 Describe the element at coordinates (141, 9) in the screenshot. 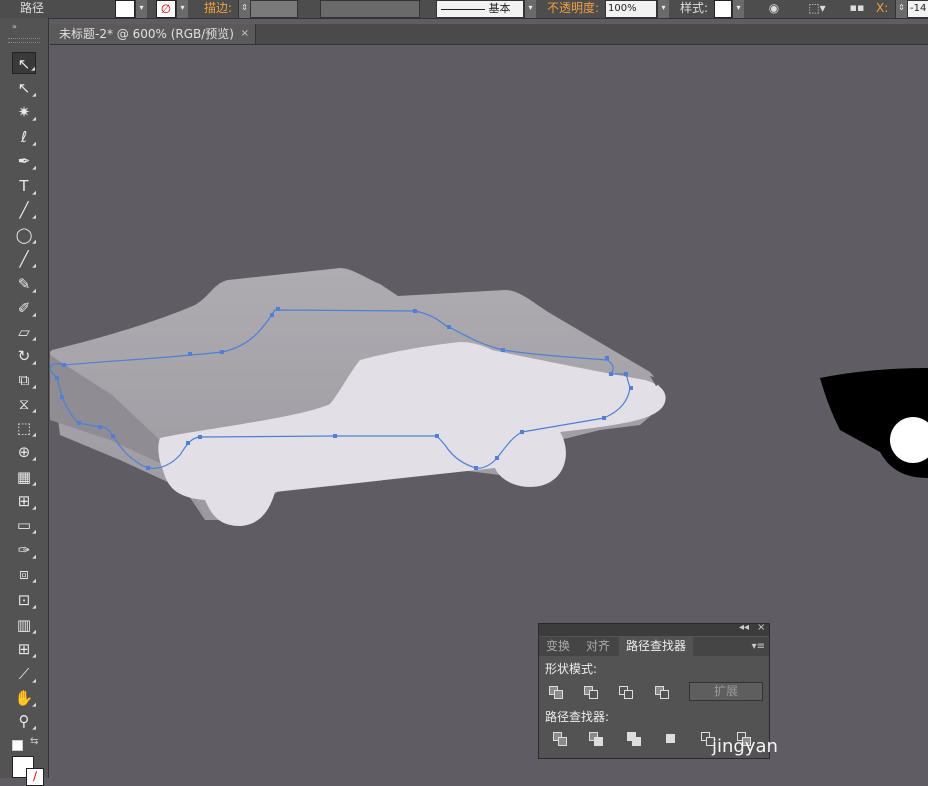

I see `fill-dropdown-icon: ▾` at that location.